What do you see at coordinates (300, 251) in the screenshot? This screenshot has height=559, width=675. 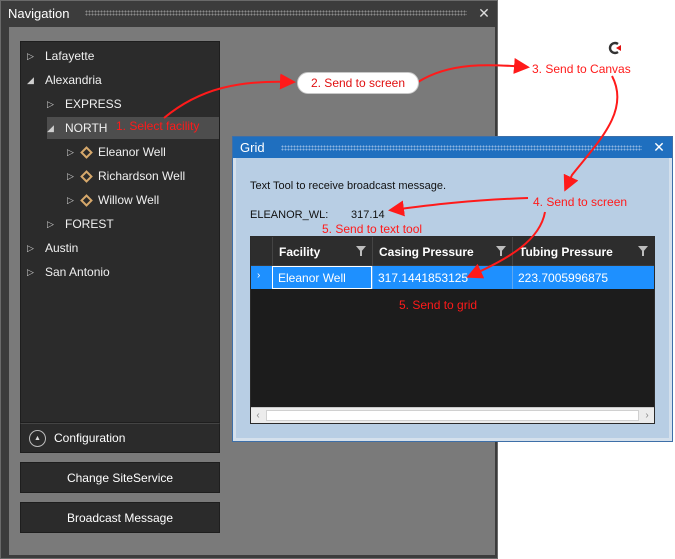 I see `column-header-label: Facility` at bounding box center [300, 251].